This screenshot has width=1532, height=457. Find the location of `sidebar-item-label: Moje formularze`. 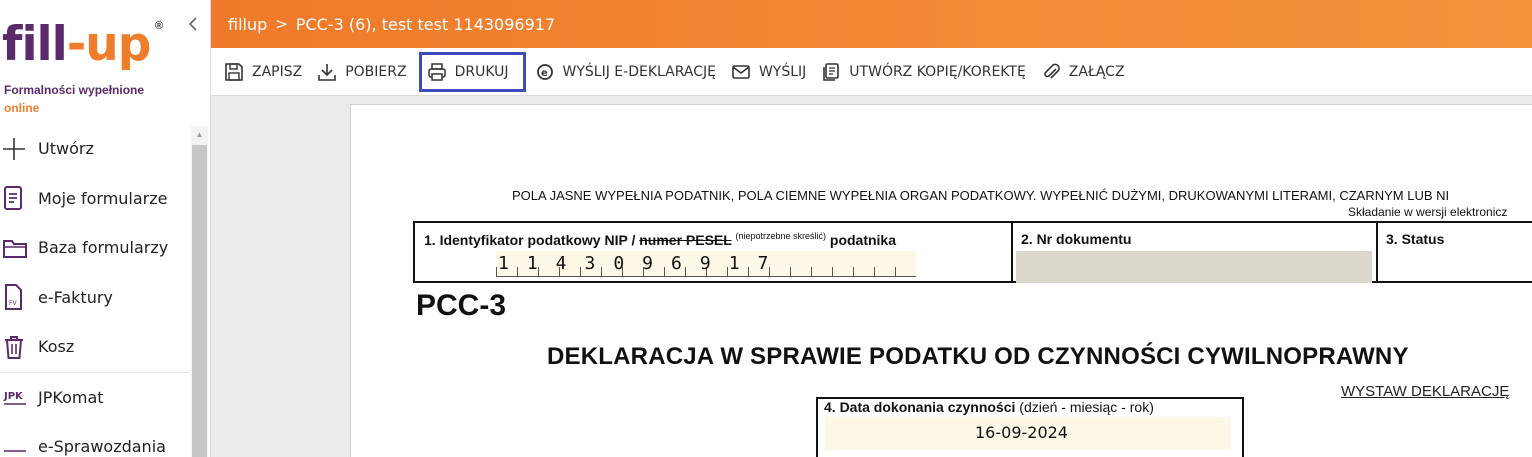

sidebar-item-label: Moje formularze is located at coordinates (103, 198).